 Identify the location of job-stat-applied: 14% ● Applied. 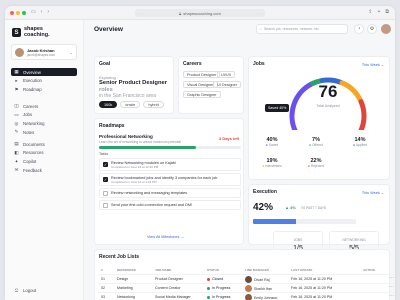
(360, 142).